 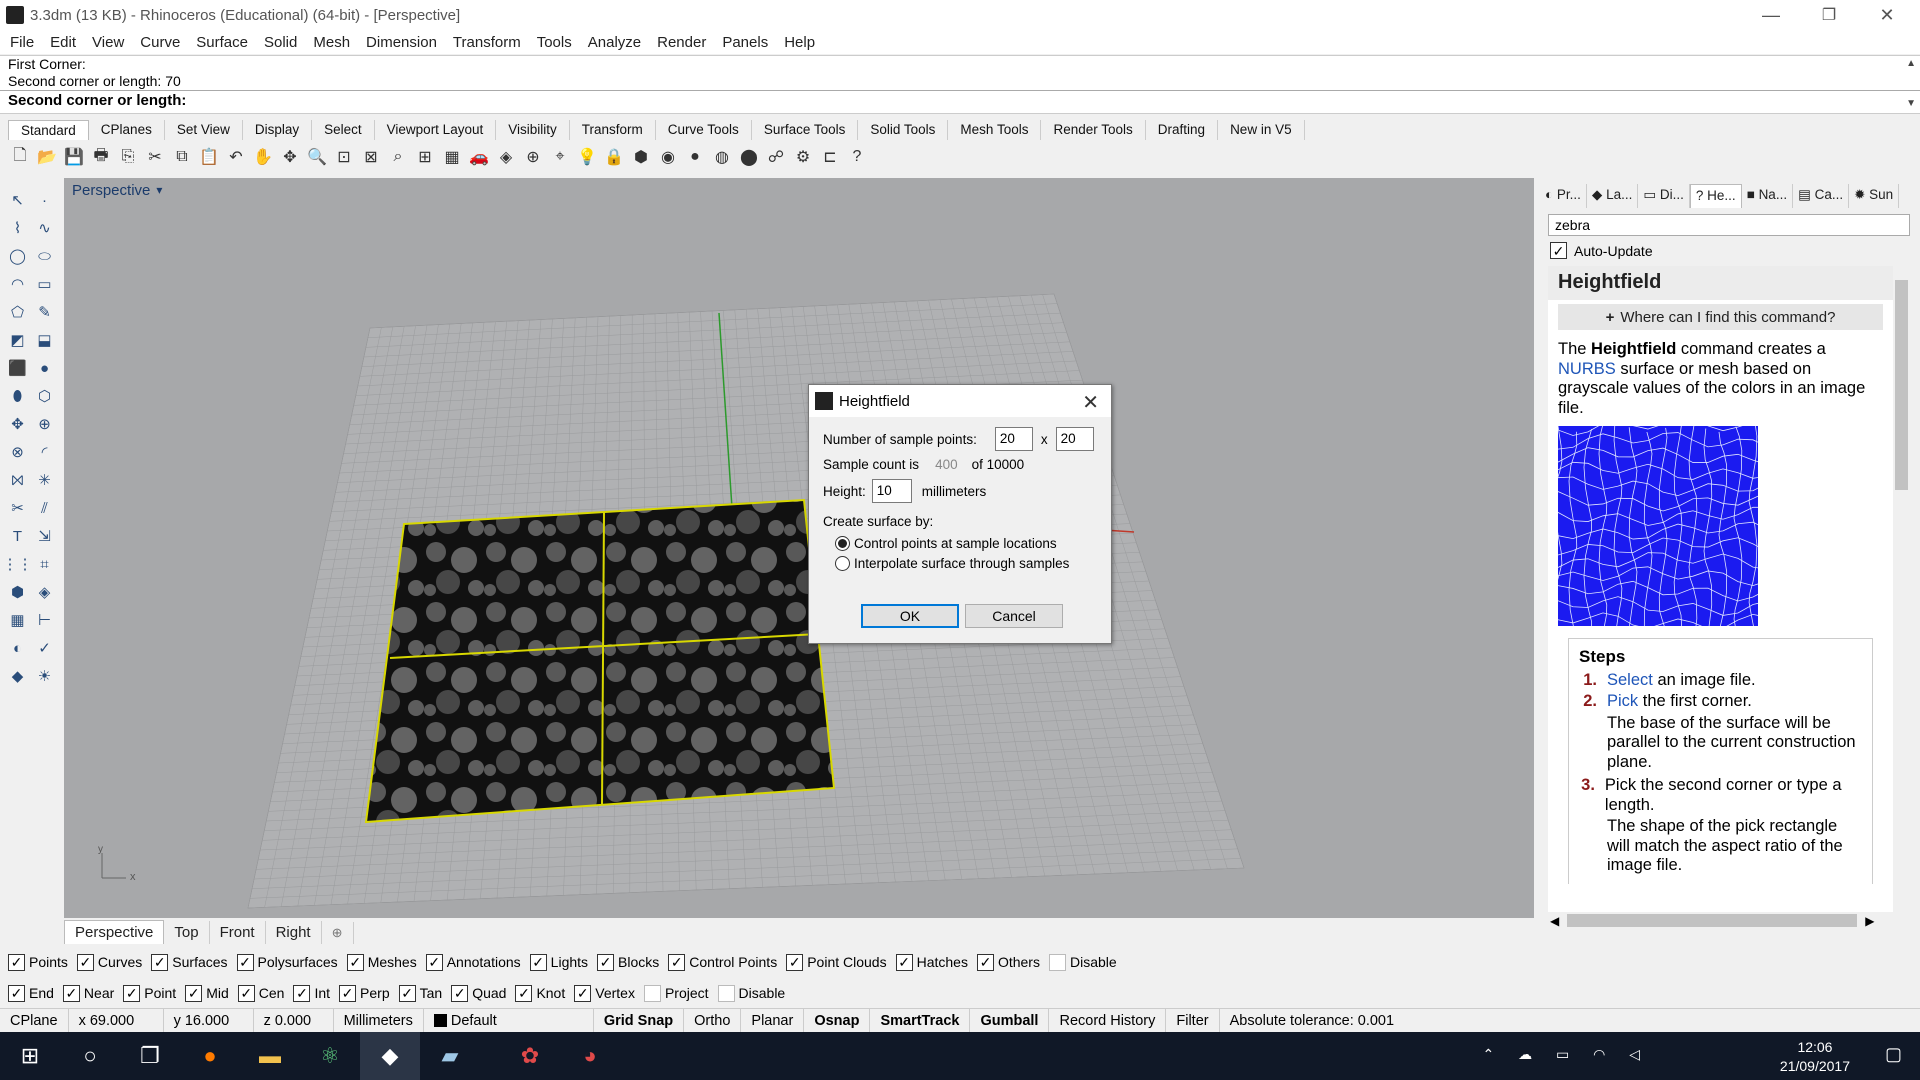 I want to click on grid-array-icon: ▦, so click(x=17, y=620).